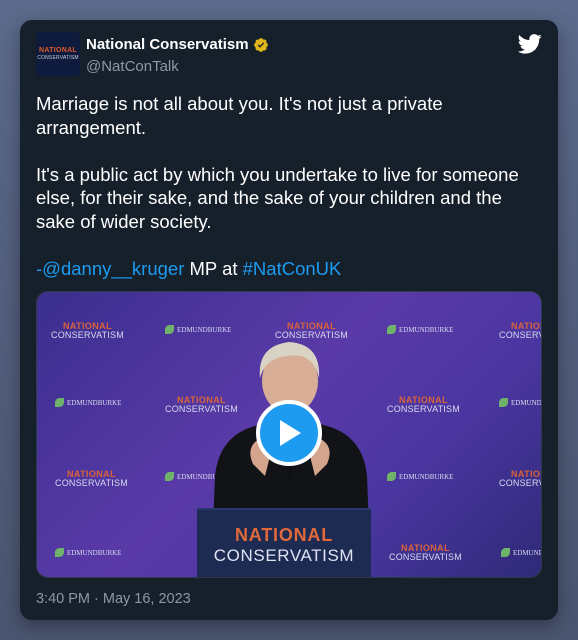 The height and width of the screenshot is (640, 578). Describe the element at coordinates (284, 555) in the screenshot. I see `podium-line2: CONSERVATISM` at that location.